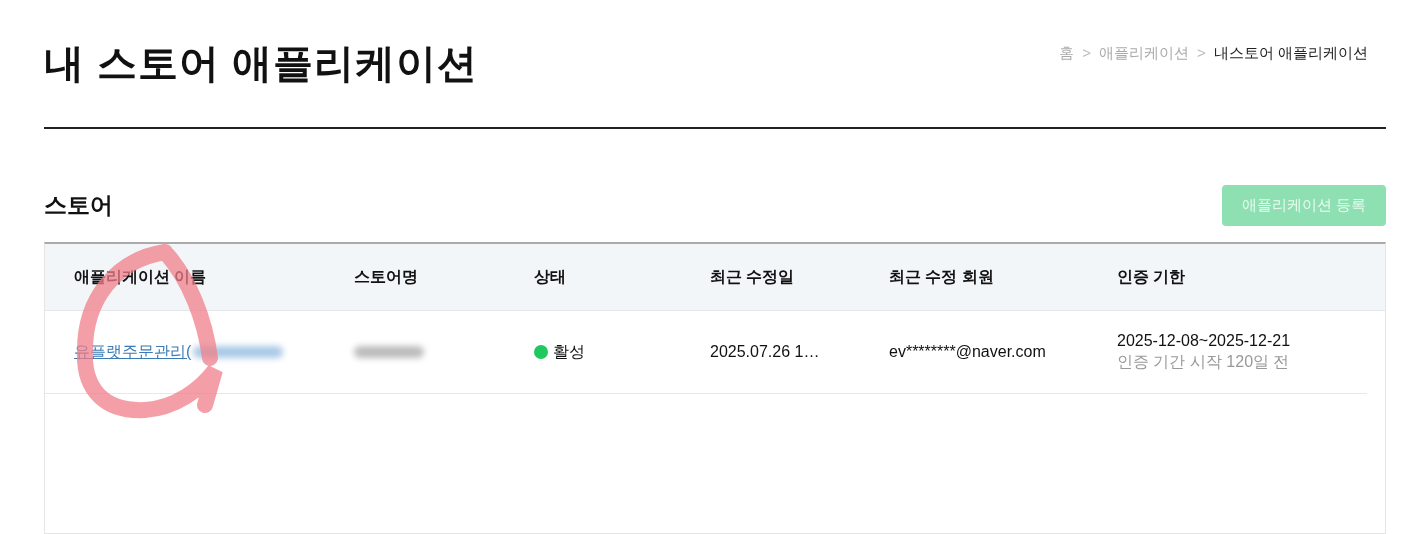 This screenshot has height=534, width=1408. What do you see at coordinates (141, 276) in the screenshot?
I see `column-header: 애플리케이션 이름` at bounding box center [141, 276].